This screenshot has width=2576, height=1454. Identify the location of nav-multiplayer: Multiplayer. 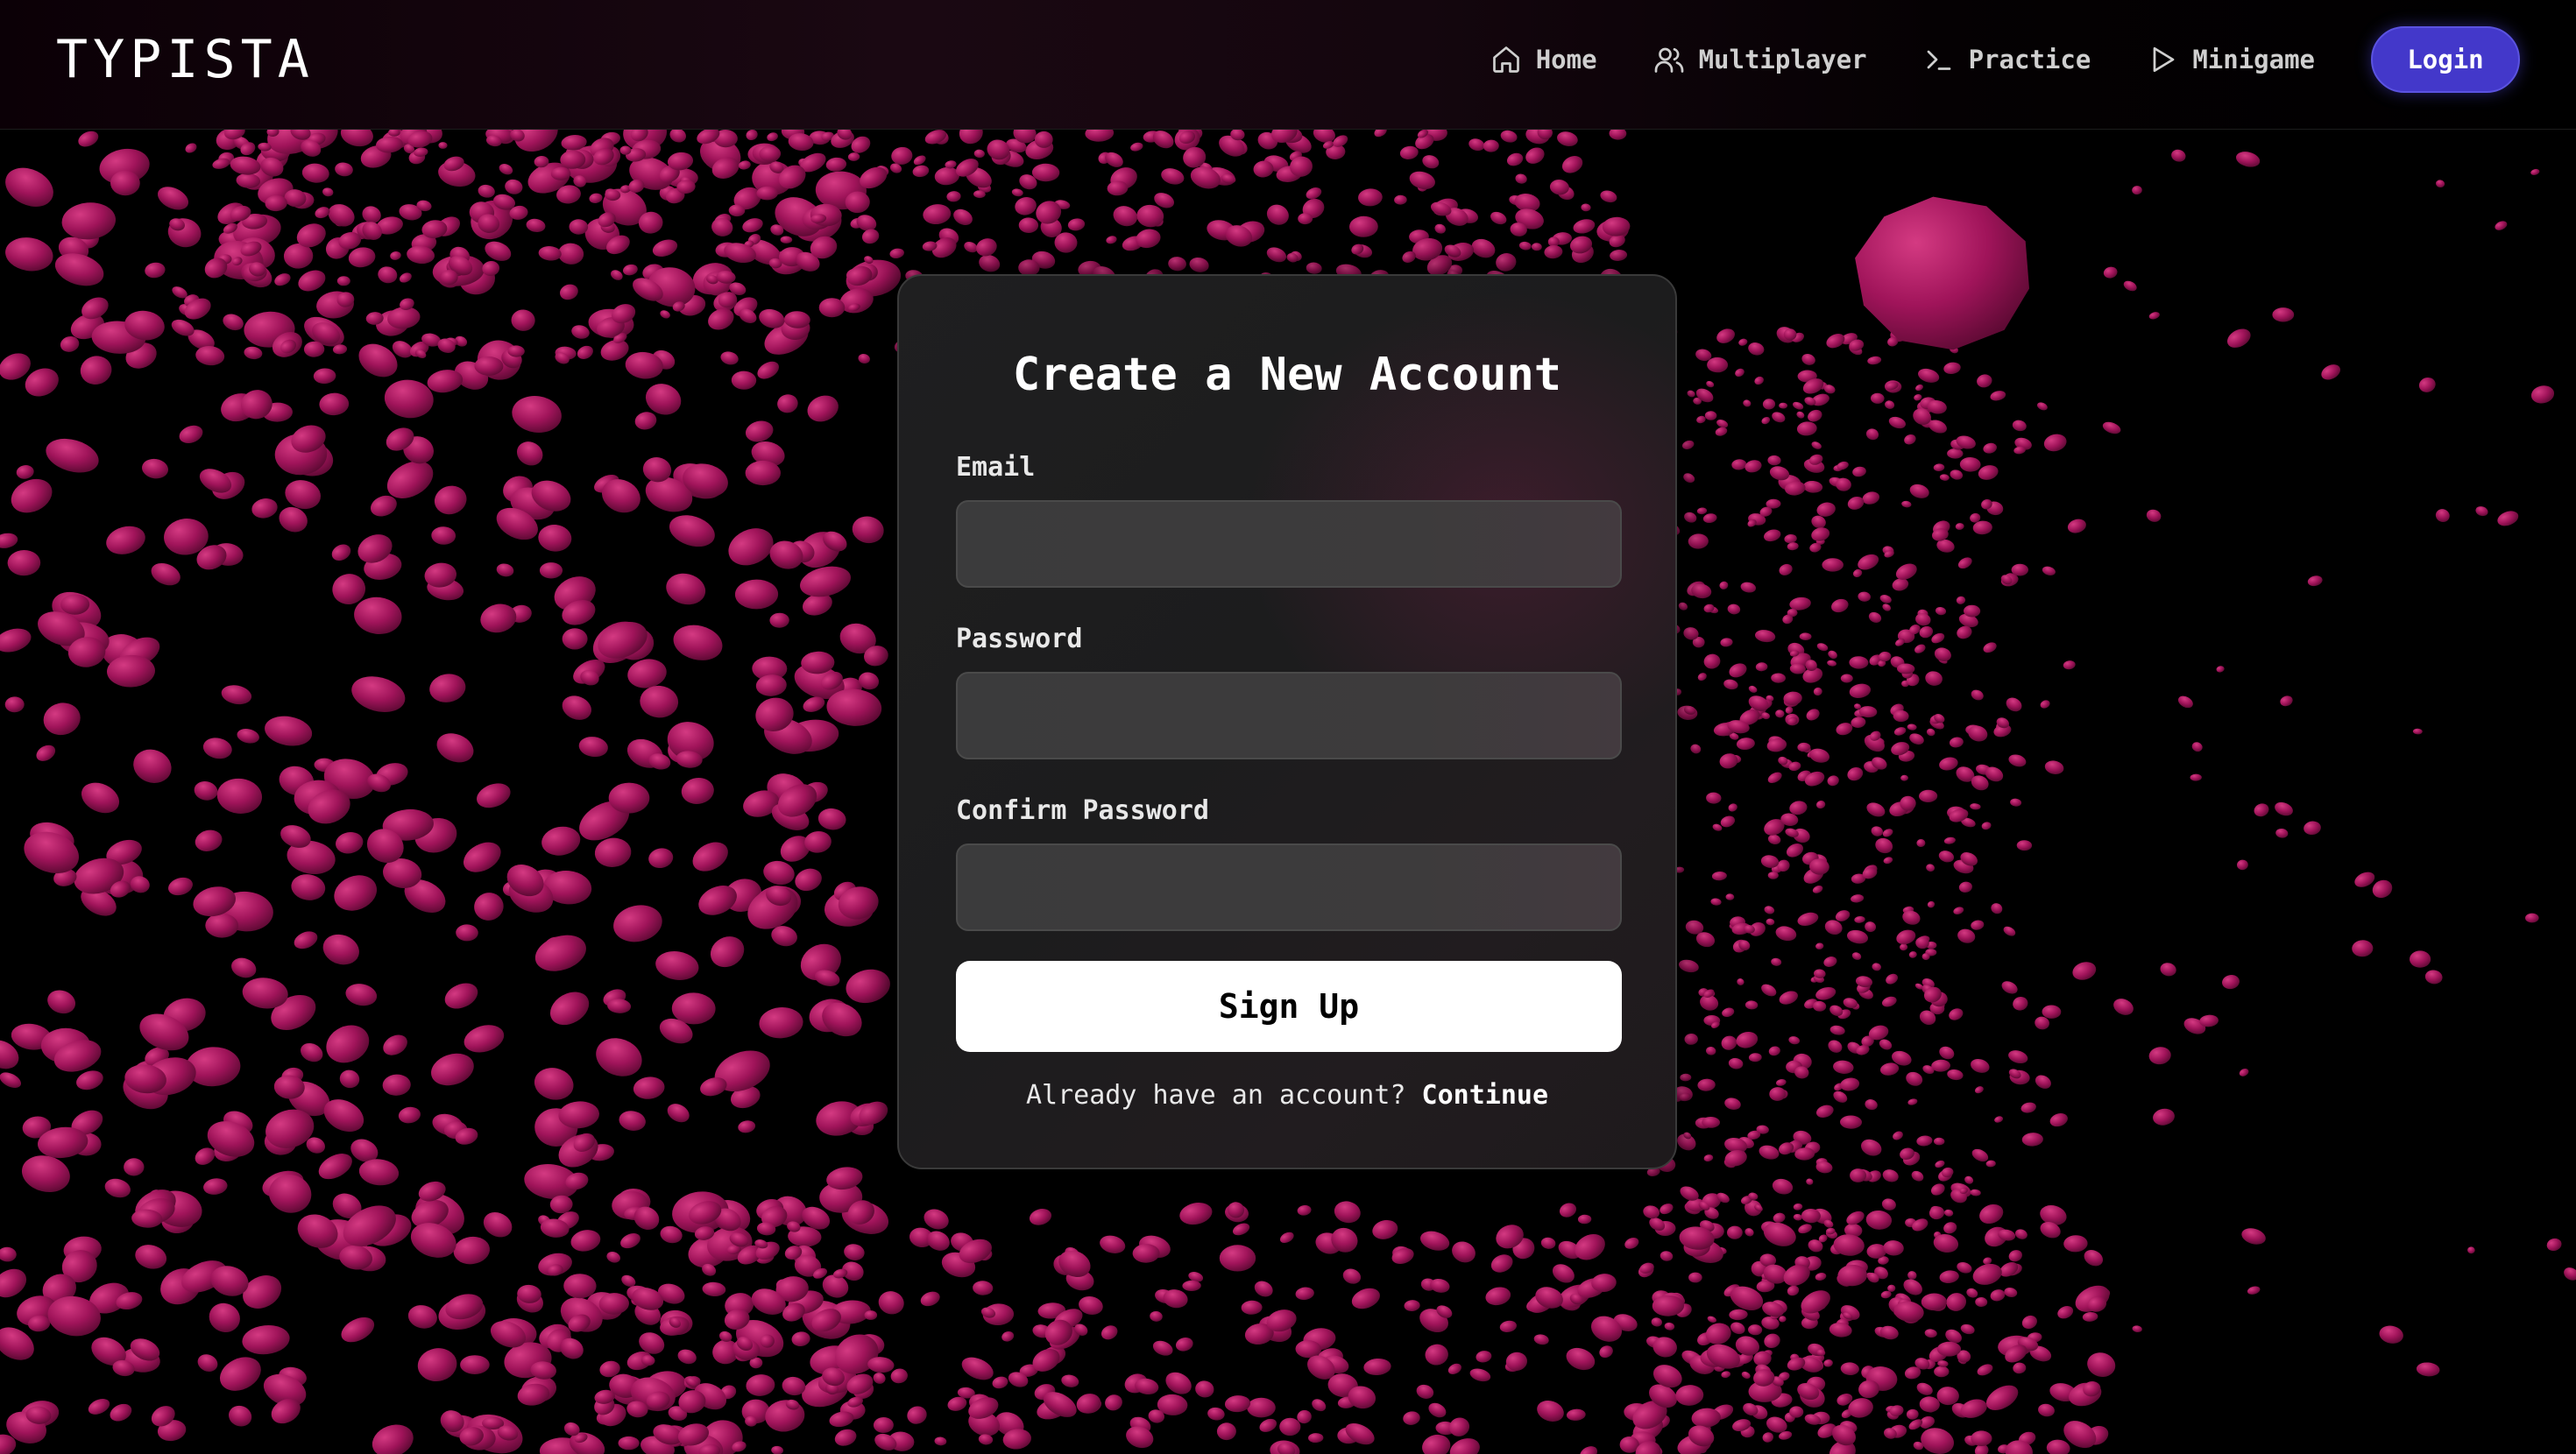
(1760, 59).